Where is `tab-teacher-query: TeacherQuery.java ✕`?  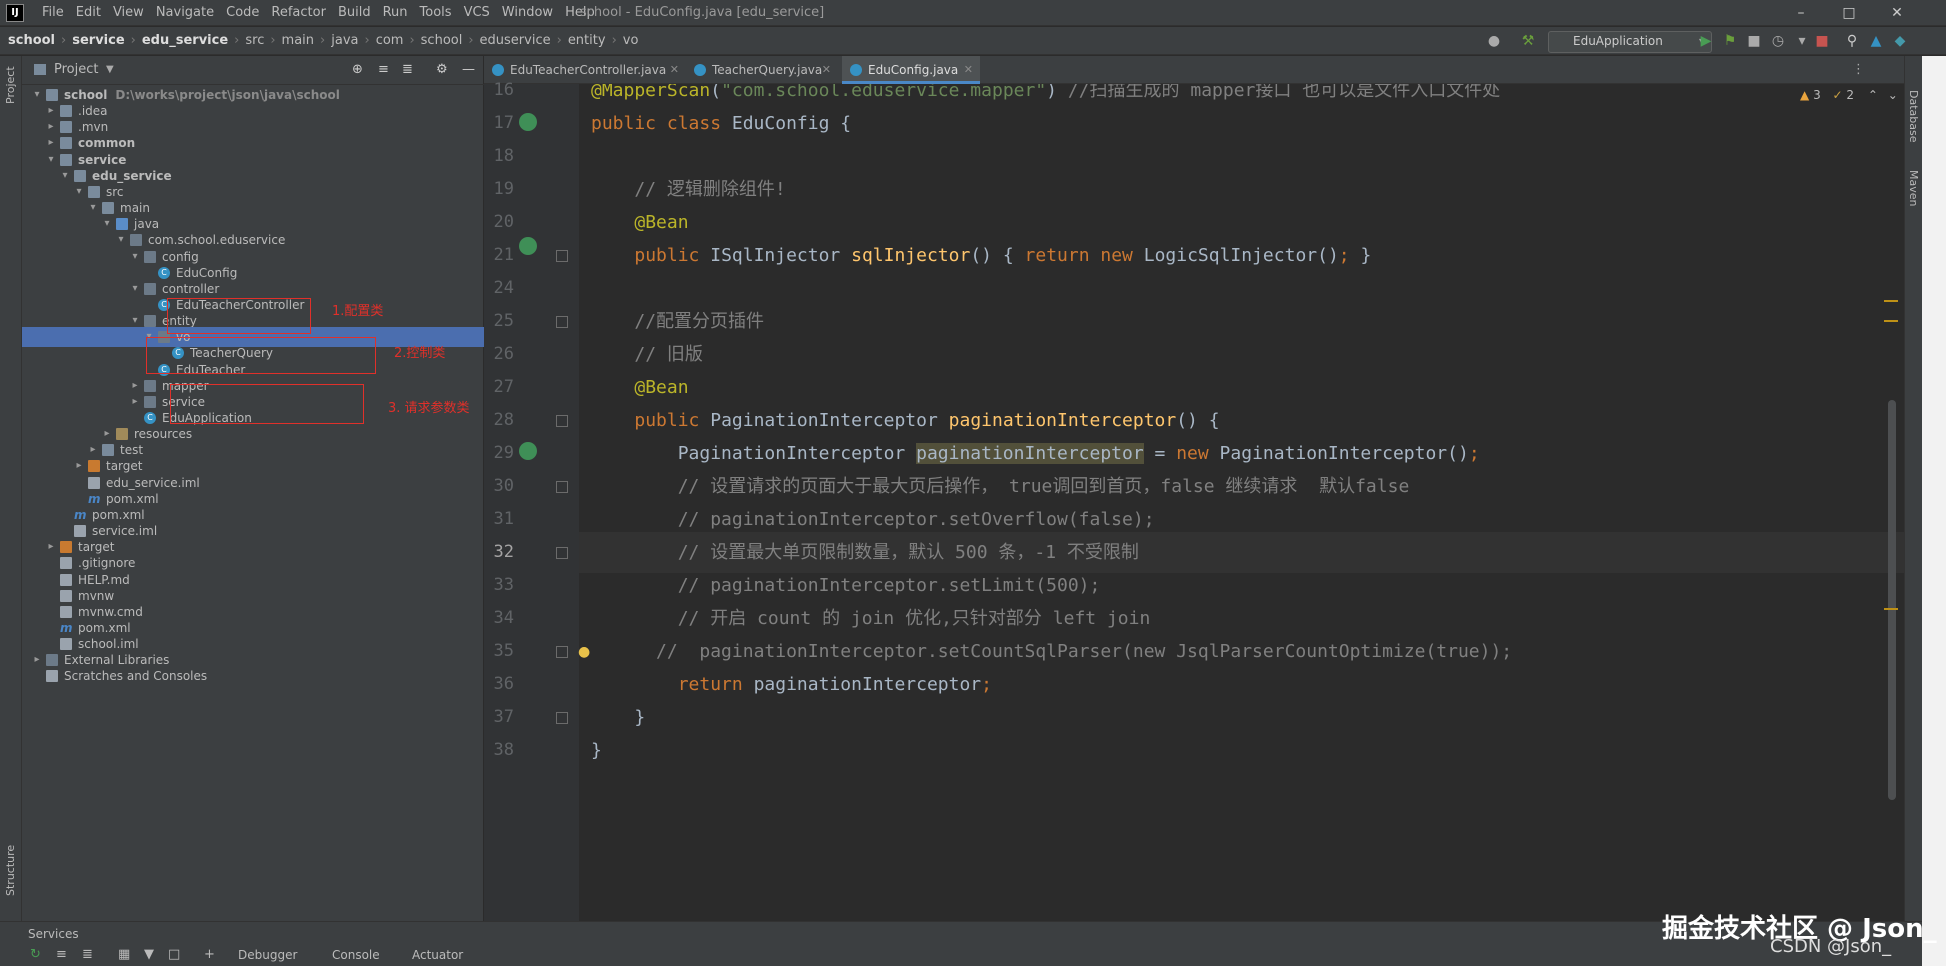
tab-teacher-query: TeacherQuery.java ✕ is located at coordinates (762, 70).